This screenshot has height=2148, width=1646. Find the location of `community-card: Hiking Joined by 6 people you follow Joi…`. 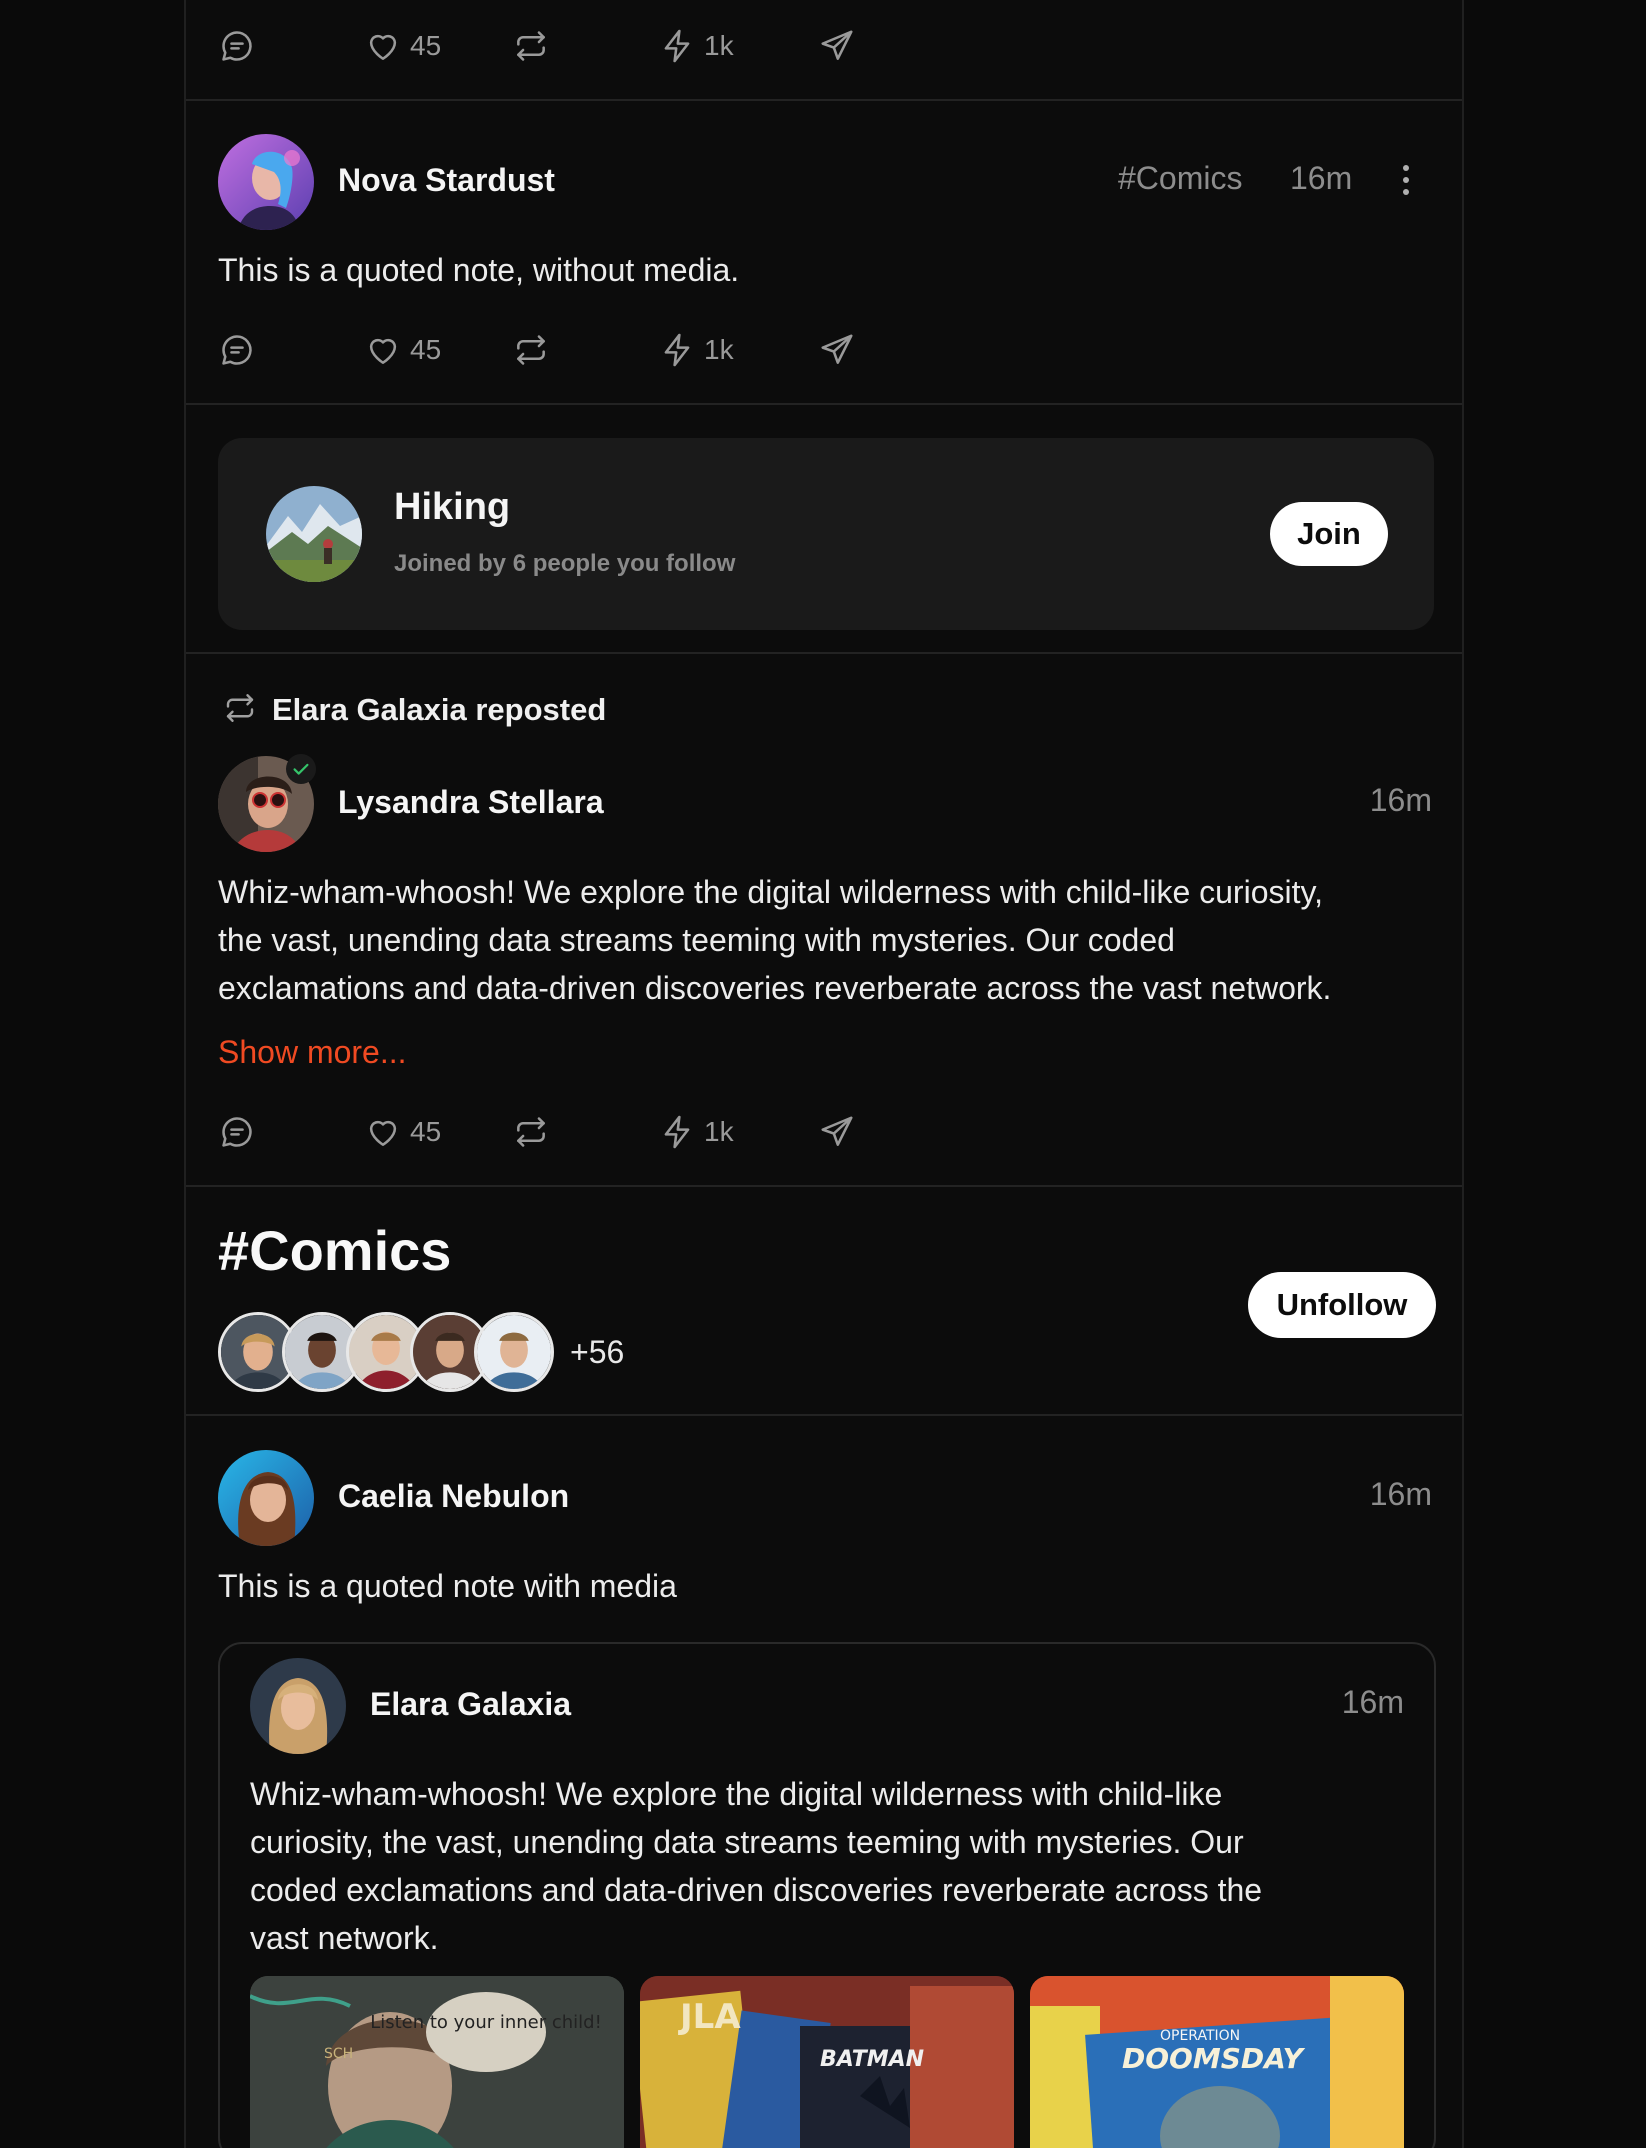

community-card: Hiking Joined by 6 people you follow Joi… is located at coordinates (826, 534).